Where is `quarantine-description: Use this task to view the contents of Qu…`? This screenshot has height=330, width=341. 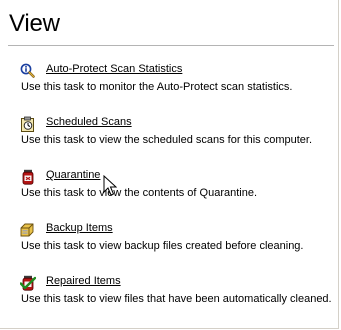
quarantine-description: Use this task to view the contents of Qu… is located at coordinates (139, 193).